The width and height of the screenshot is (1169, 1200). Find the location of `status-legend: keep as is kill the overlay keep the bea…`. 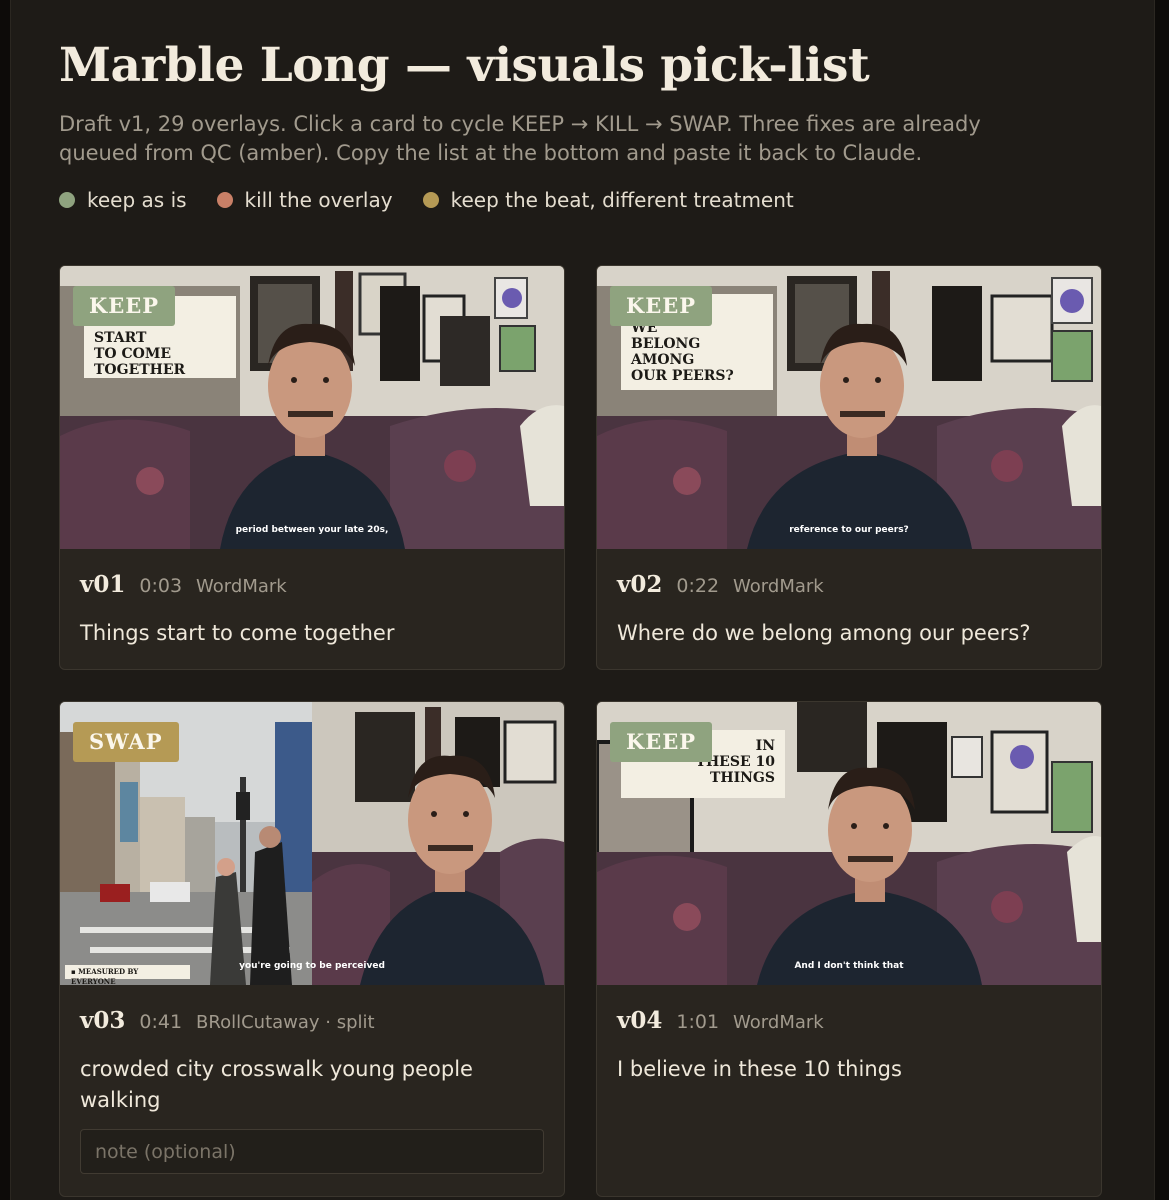

status-legend: keep as is kill the overlay keep the bea… is located at coordinates (426, 200).